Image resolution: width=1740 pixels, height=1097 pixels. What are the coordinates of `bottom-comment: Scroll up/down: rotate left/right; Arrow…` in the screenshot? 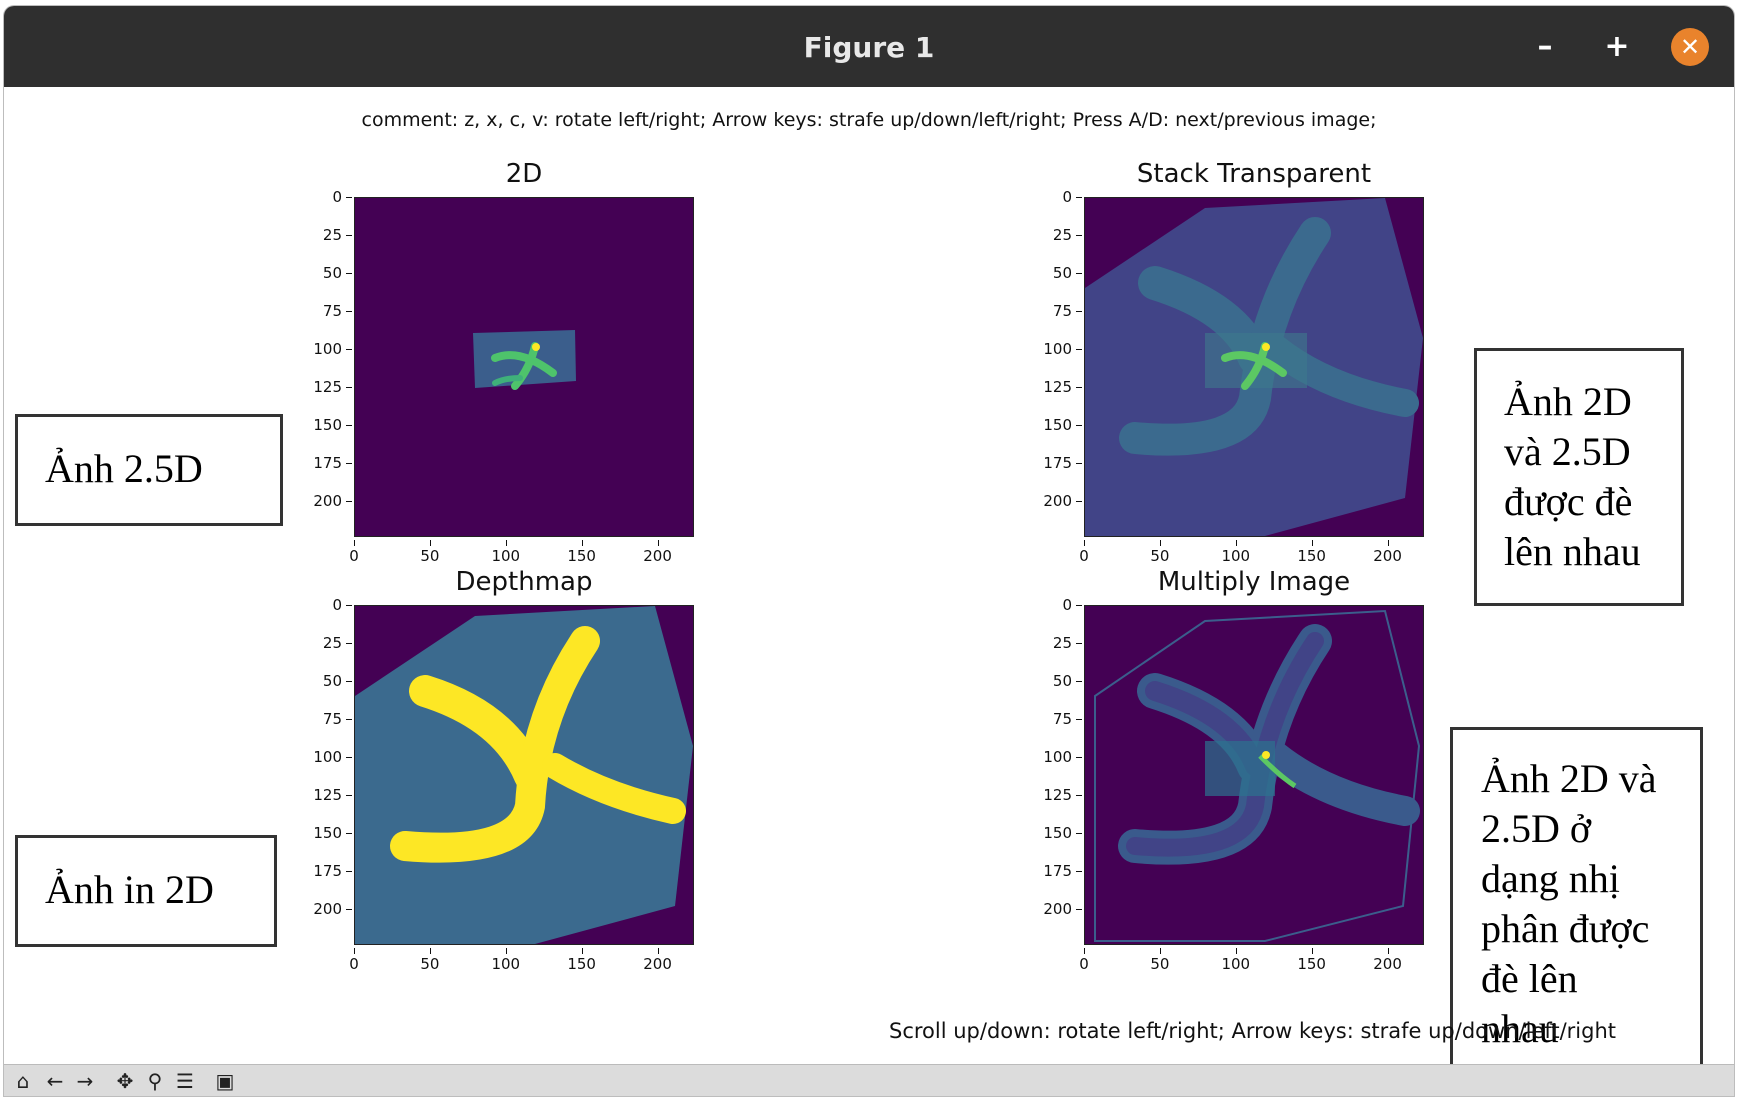 It's located at (1253, 1031).